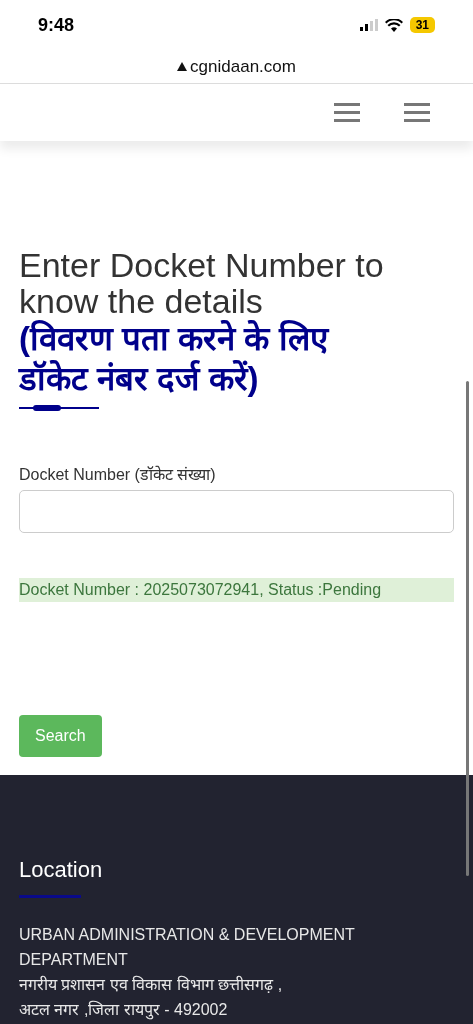 The width and height of the screenshot is (473, 1024). Describe the element at coordinates (182, 66) in the screenshot. I see `warning-icon` at that location.